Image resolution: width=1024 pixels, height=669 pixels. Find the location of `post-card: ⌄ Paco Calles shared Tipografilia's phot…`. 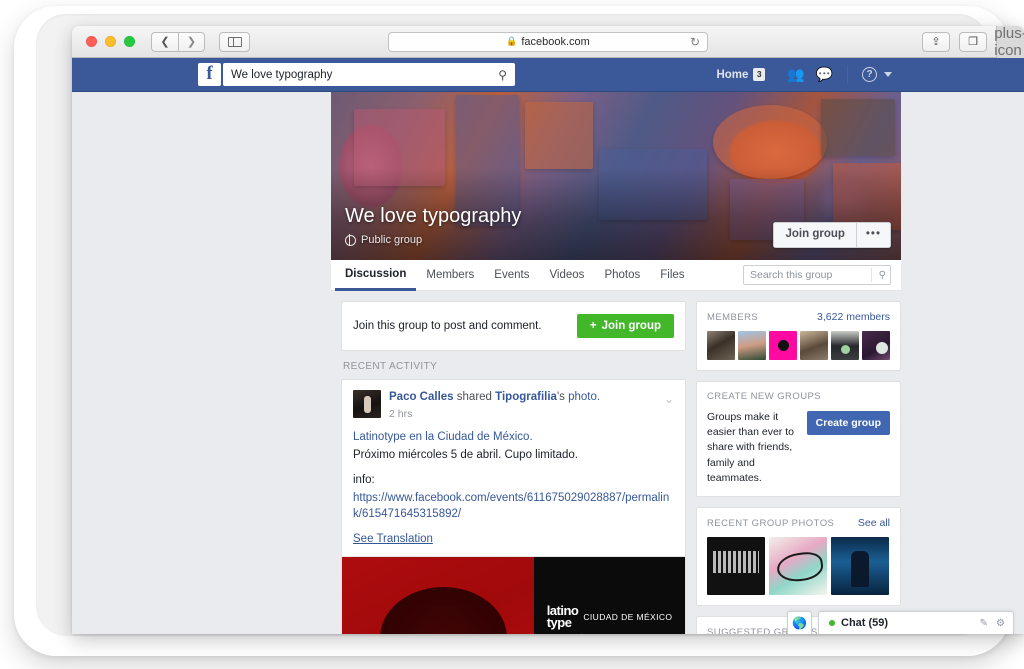

post-card: ⌄ Paco Calles shared Tipografilia's phot… is located at coordinates (513, 506).